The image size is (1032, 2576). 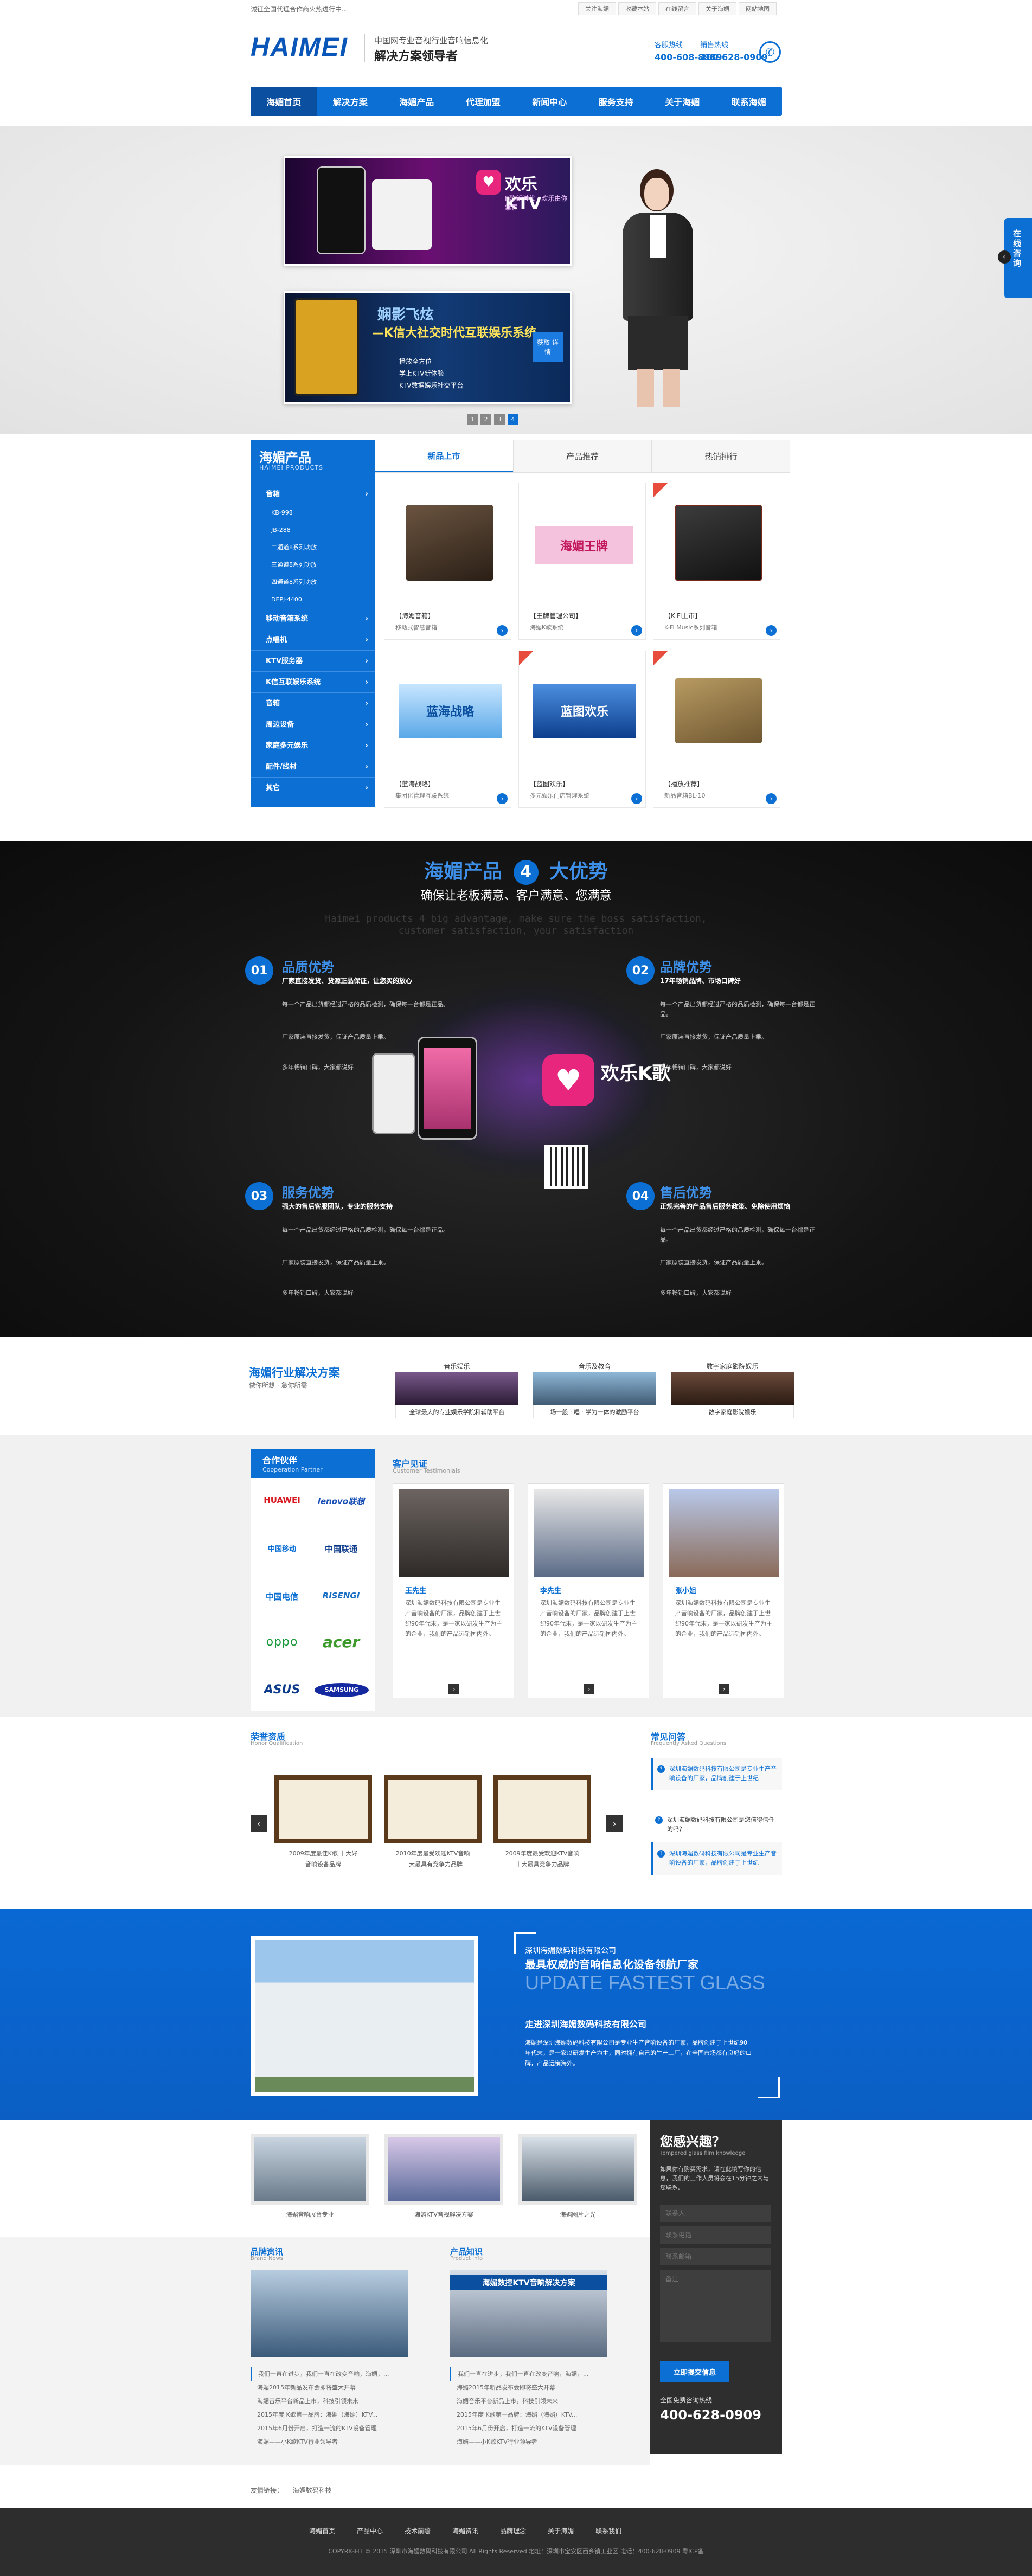 What do you see at coordinates (313, 600) in the screenshot?
I see `cat-depj: DEPJ-4400` at bounding box center [313, 600].